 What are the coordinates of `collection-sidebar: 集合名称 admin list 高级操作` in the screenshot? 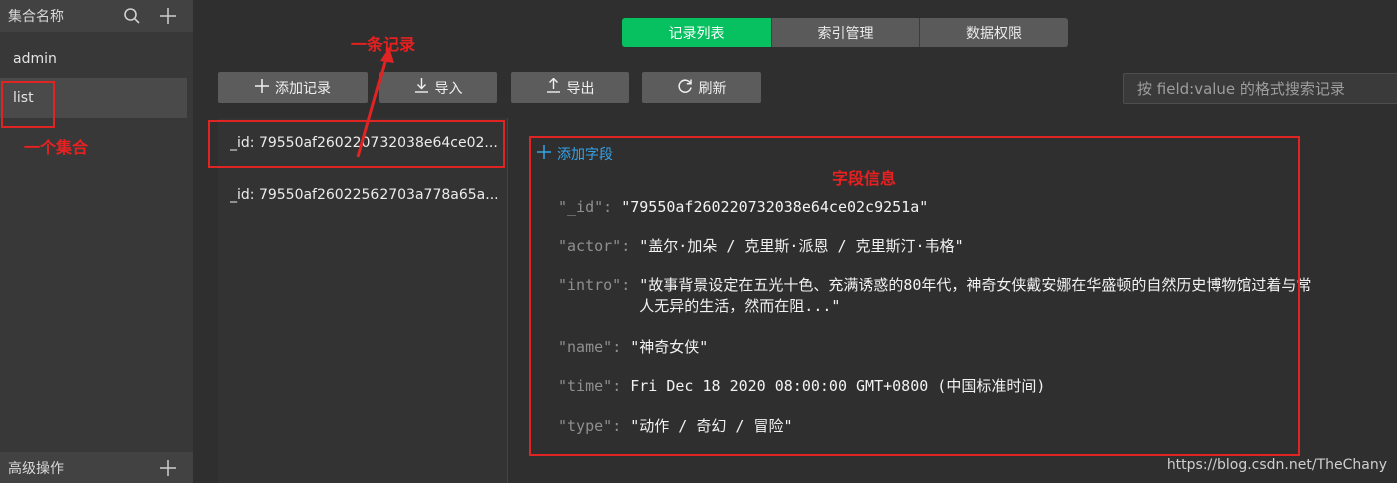 It's located at (96, 241).